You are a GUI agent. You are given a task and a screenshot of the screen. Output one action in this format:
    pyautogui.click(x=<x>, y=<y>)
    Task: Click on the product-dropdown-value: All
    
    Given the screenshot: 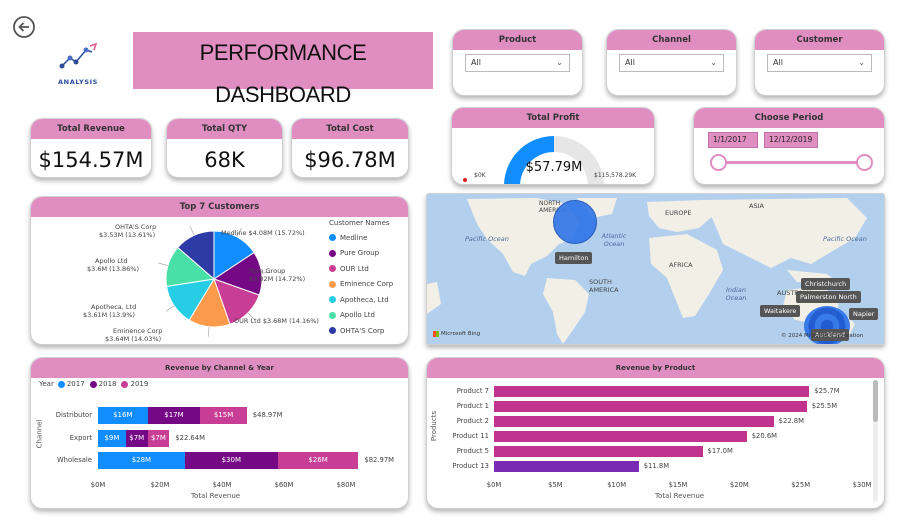 What is the action you would take?
    pyautogui.click(x=476, y=62)
    